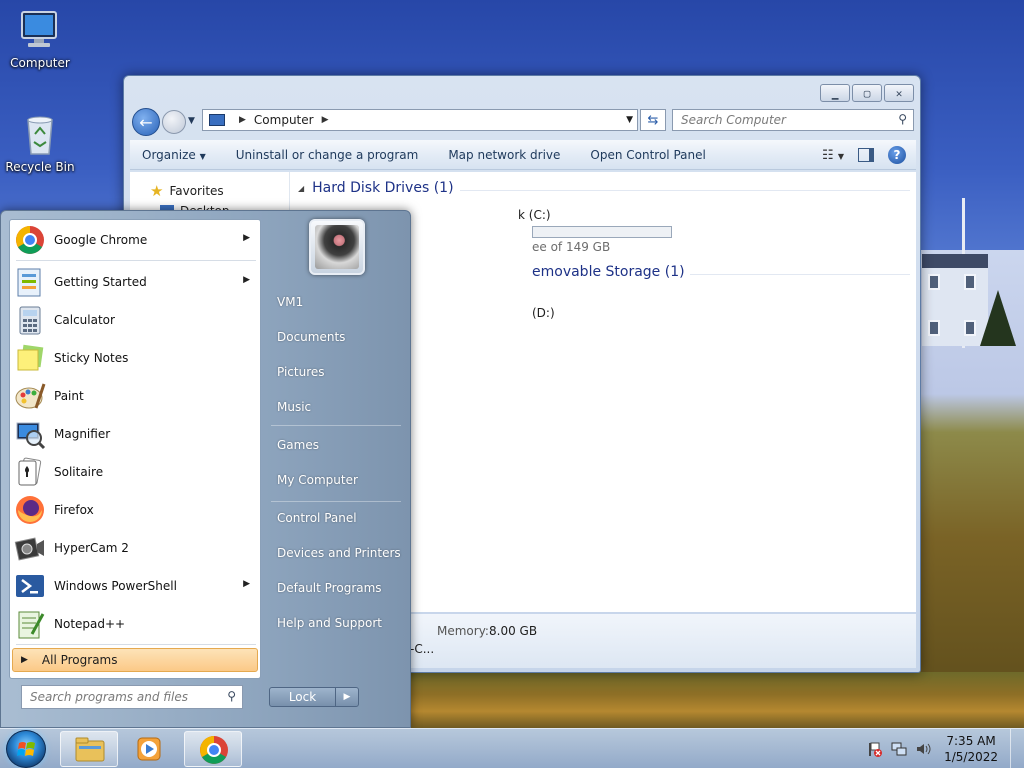  Describe the element at coordinates (187, 191) in the screenshot. I see `nav-favorites: ★ Favorites` at that location.